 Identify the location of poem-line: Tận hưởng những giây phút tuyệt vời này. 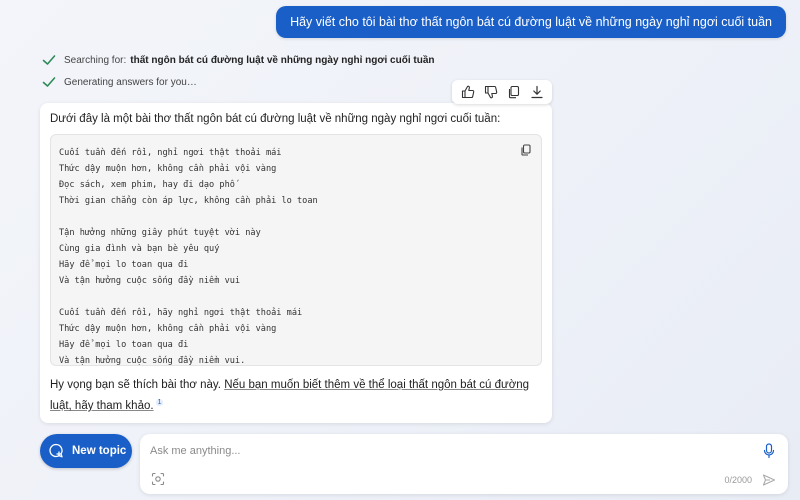
(160, 233).